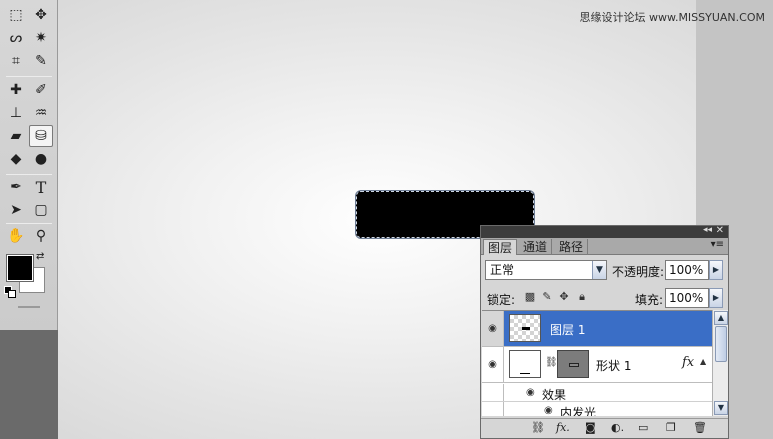 The width and height of the screenshot is (773, 439). What do you see at coordinates (41, 15) in the screenshot?
I see `move-tool-icon: ✥` at bounding box center [41, 15].